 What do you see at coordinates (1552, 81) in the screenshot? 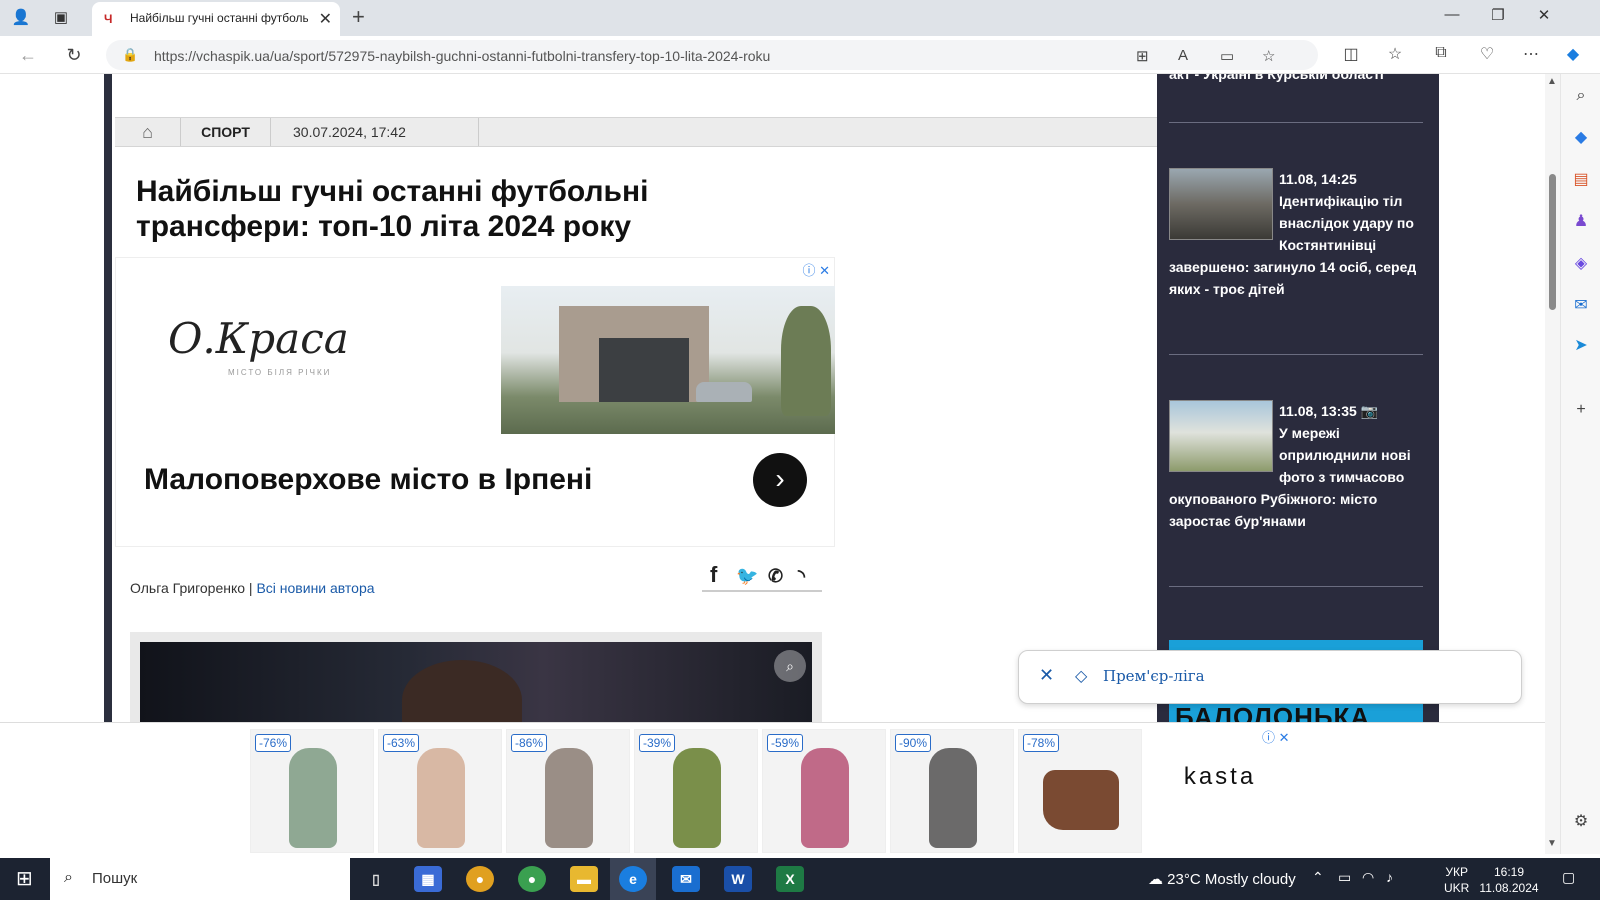
I see `scroll-up-icon: ▲` at bounding box center [1552, 81].